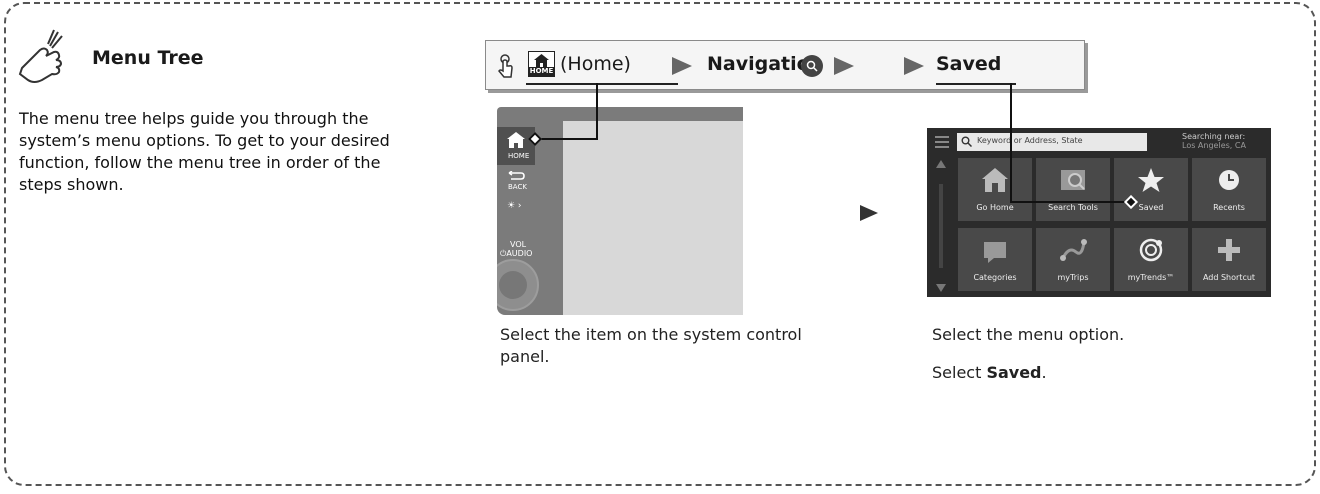 The height and width of the screenshot is (494, 1320). Describe the element at coordinates (516, 175) in the screenshot. I see `back-icon` at that location.